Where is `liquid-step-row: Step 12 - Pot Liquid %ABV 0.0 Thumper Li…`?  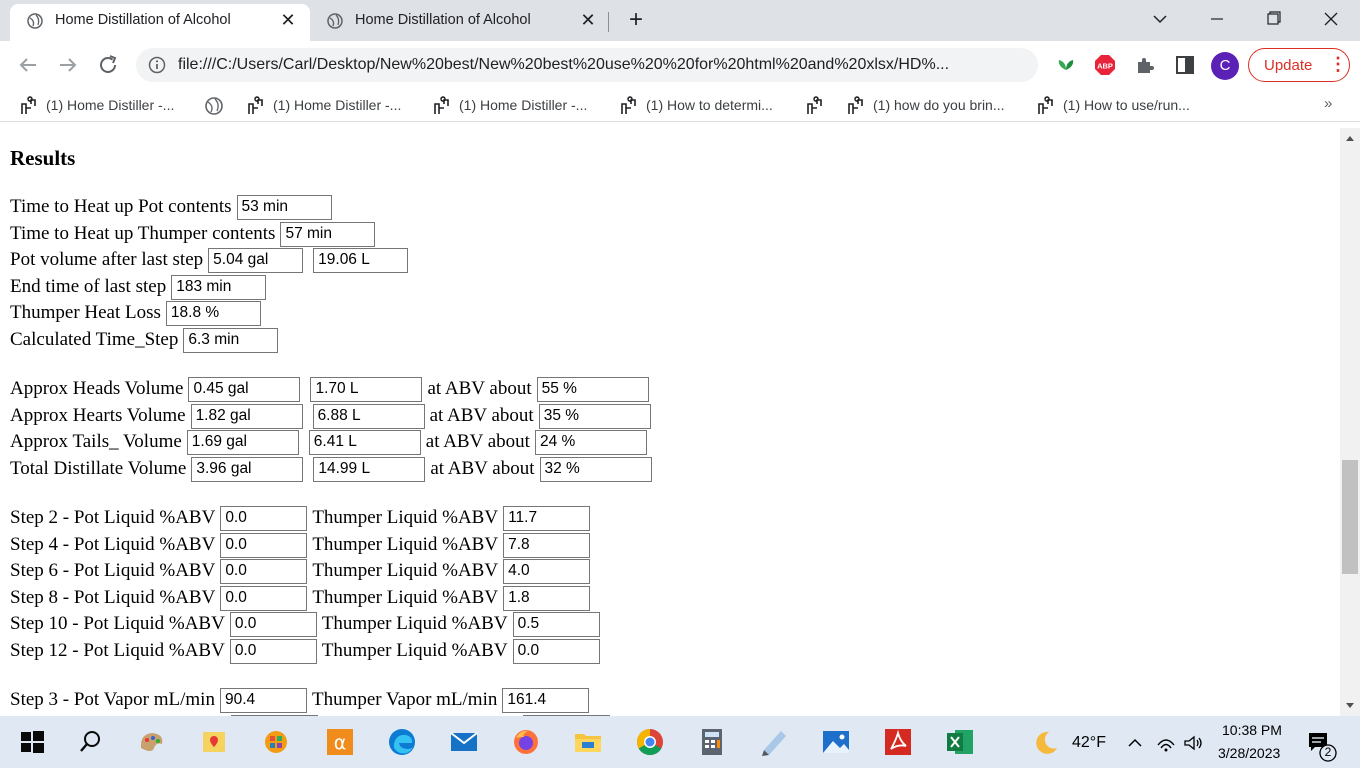 liquid-step-row: Step 12 - Pot Liquid %ABV 0.0 Thumper Li… is located at coordinates (307, 651).